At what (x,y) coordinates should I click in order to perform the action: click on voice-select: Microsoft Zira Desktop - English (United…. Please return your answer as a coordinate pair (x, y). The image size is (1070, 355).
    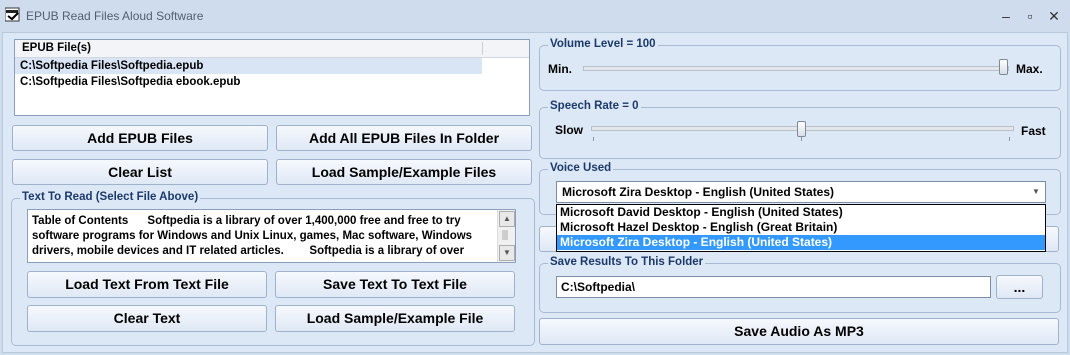
    Looking at the image, I should click on (801, 192).